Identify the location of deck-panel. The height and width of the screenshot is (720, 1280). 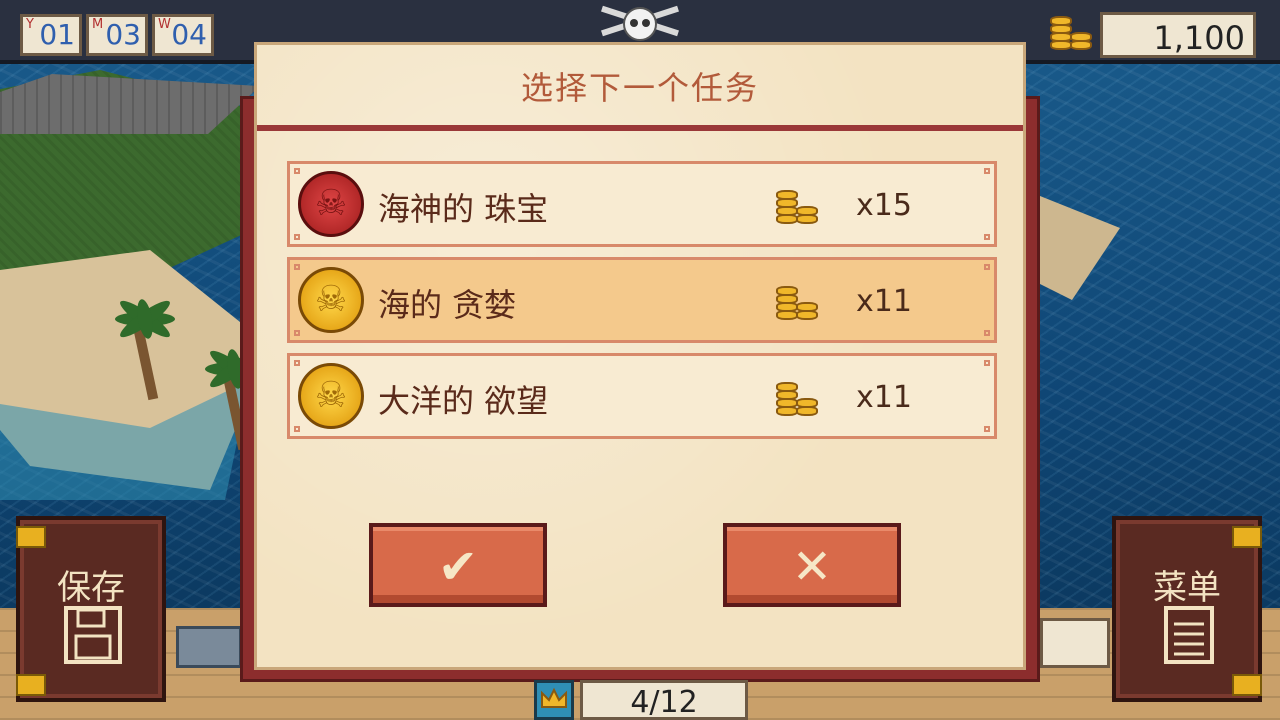
(1075, 643).